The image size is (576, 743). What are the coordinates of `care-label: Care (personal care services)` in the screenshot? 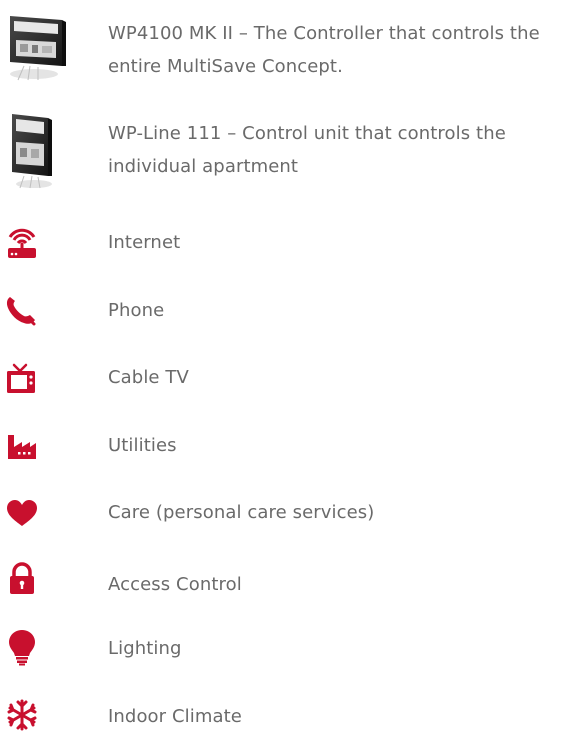 It's located at (241, 512).